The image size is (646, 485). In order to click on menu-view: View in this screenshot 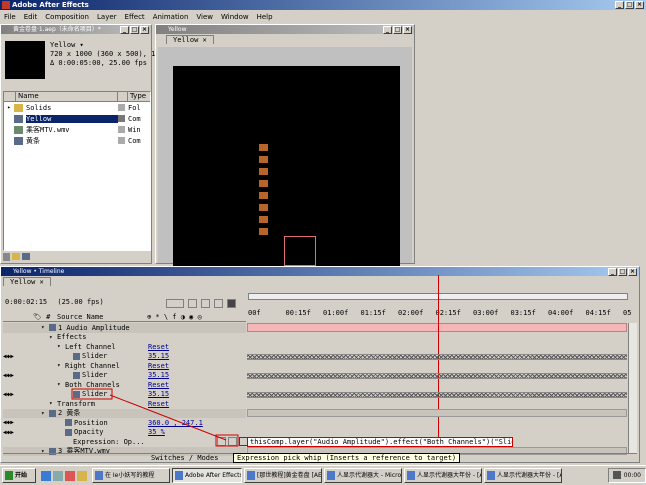, I will do `click(204, 17)`.